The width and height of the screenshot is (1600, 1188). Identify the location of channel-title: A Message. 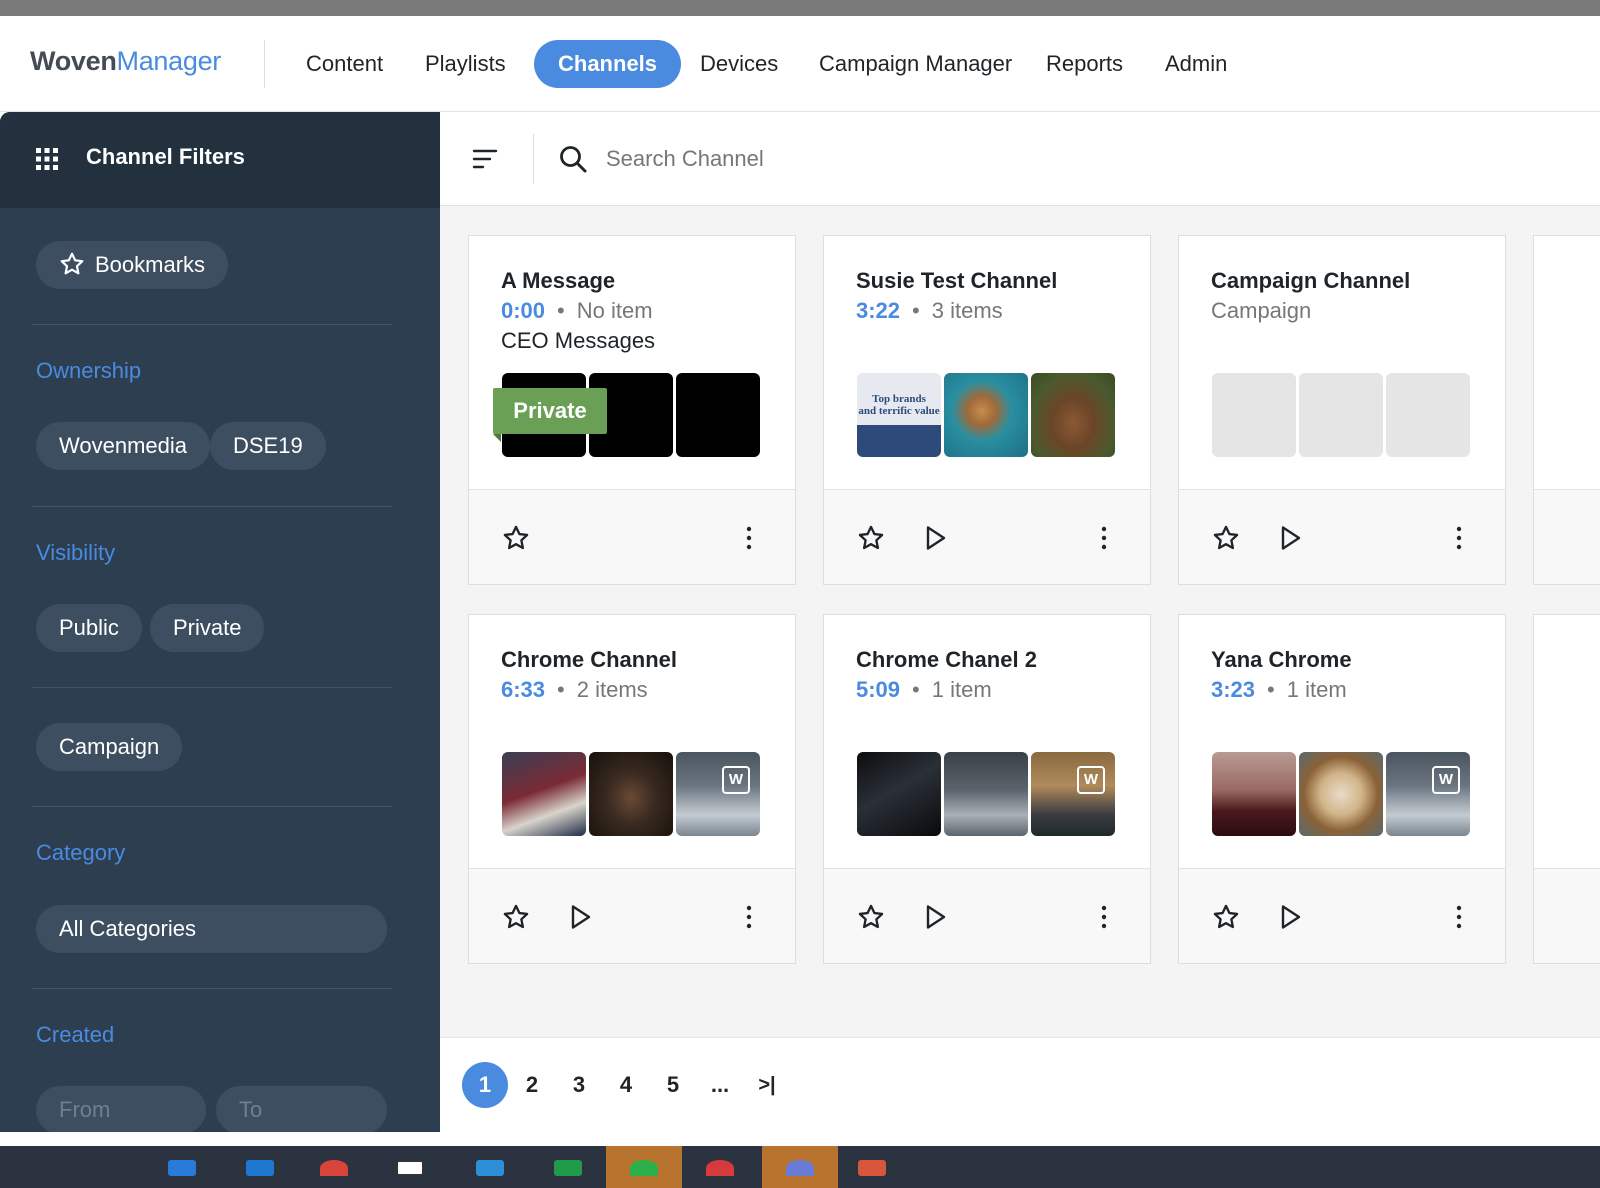
(558, 280).